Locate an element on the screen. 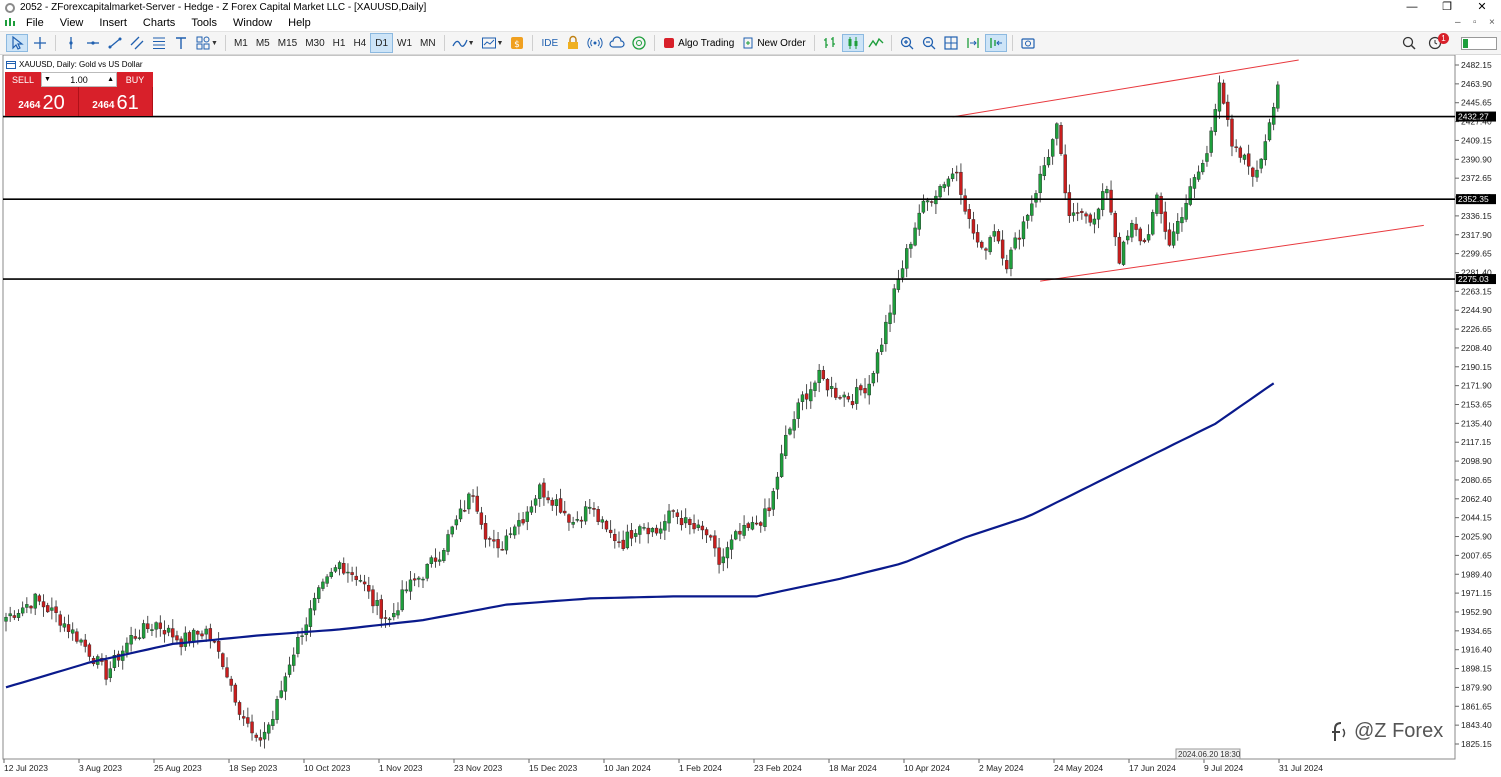 This screenshot has height=777, width=1501. restore-icon: ❐ is located at coordinates (1447, 7).